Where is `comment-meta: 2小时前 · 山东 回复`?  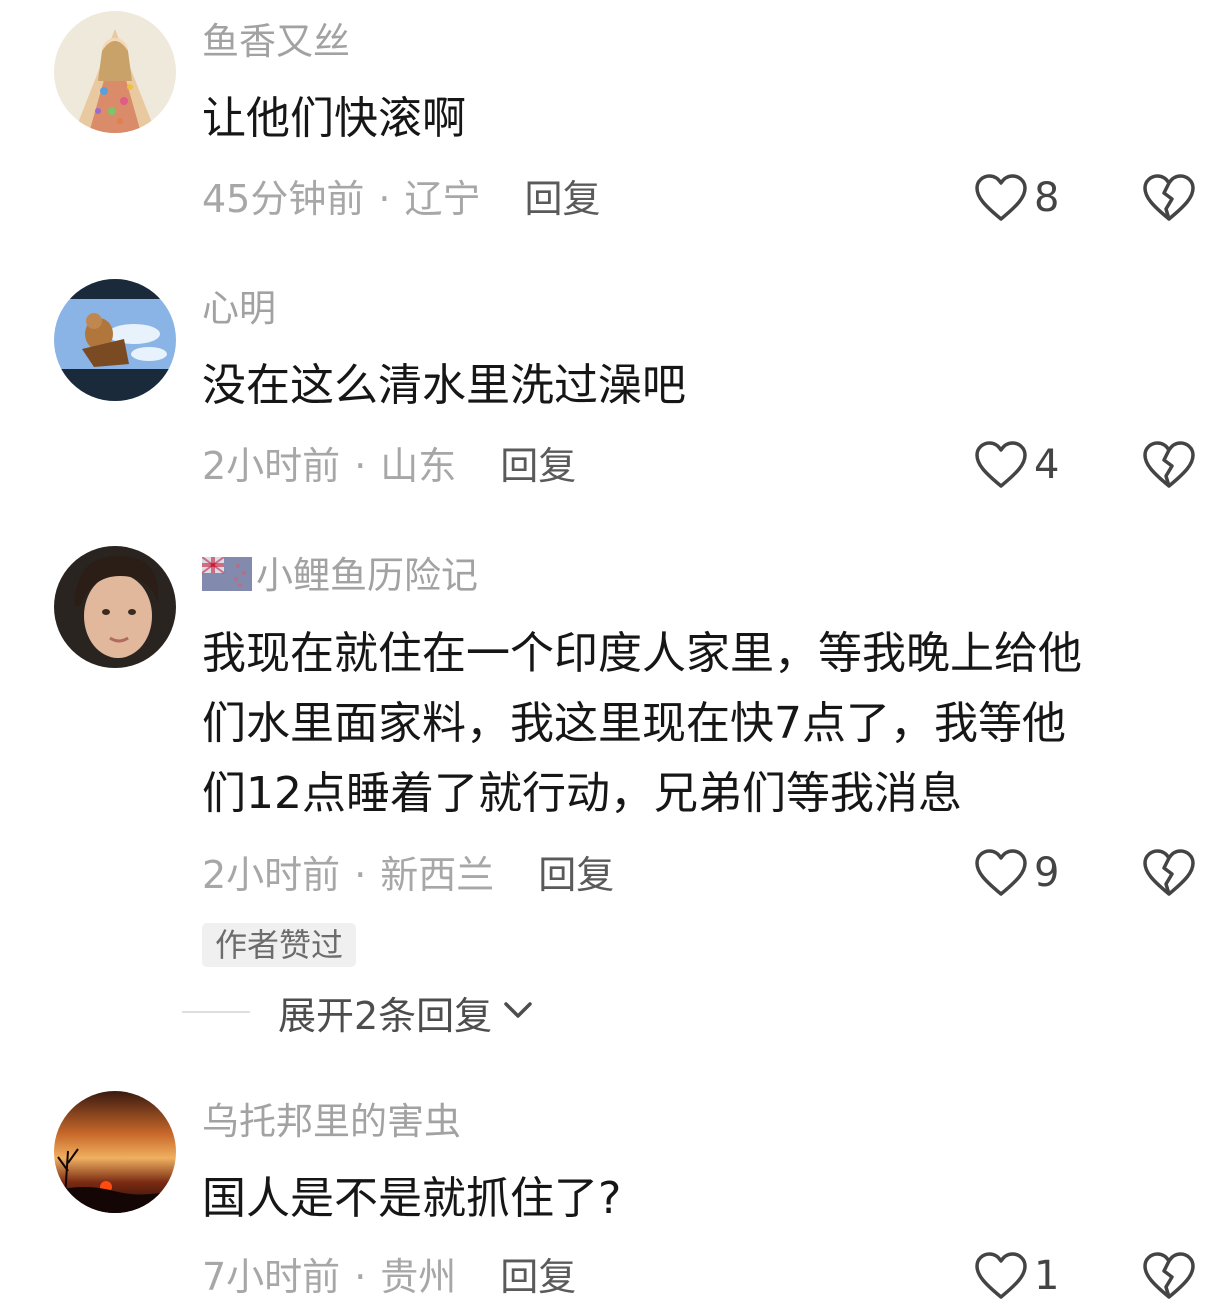 comment-meta: 2小时前 · 山东 回复 is located at coordinates (389, 466).